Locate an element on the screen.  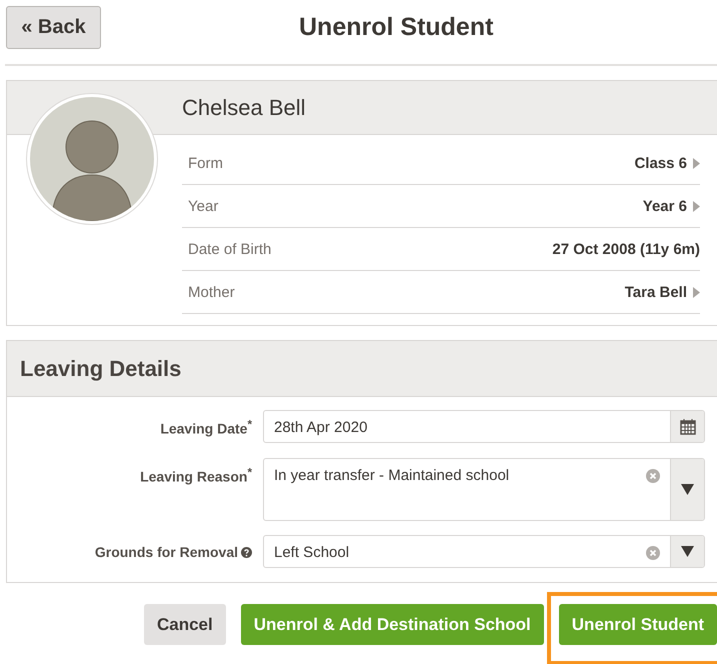
detail-value: Year 6 is located at coordinates (664, 206).